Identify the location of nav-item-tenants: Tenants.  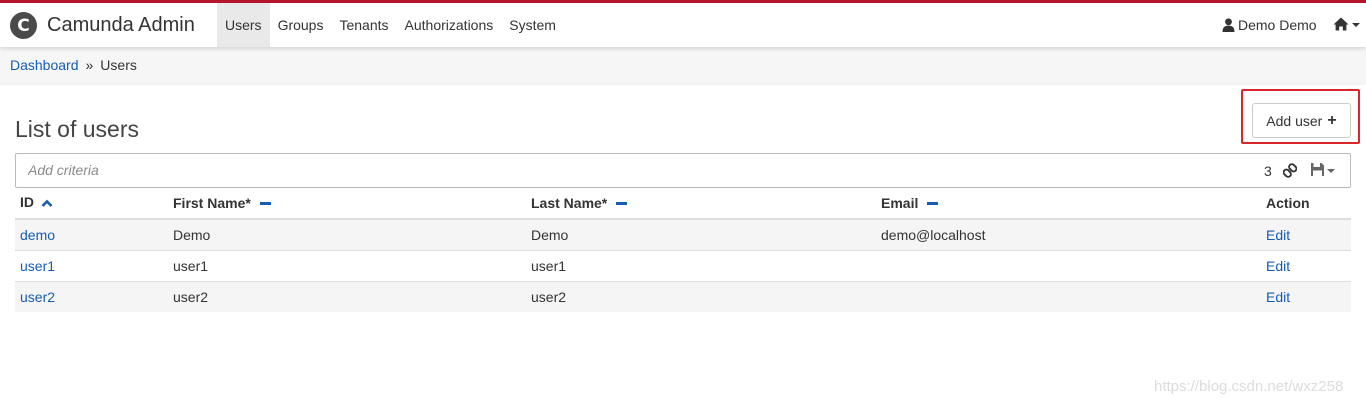
(363, 25).